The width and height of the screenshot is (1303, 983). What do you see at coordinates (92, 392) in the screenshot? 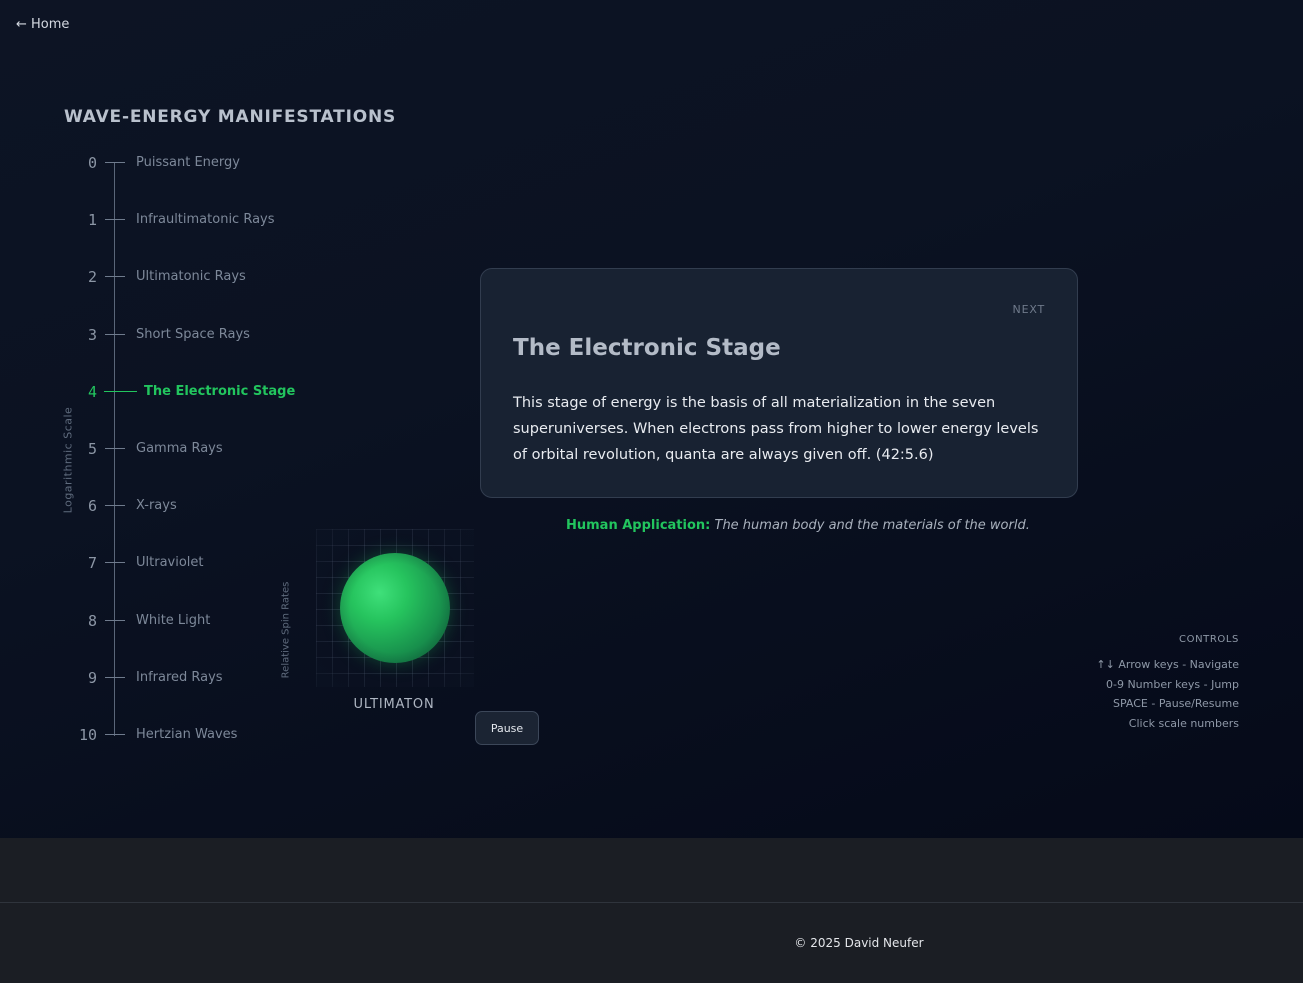
I see `scale-number: 4` at bounding box center [92, 392].